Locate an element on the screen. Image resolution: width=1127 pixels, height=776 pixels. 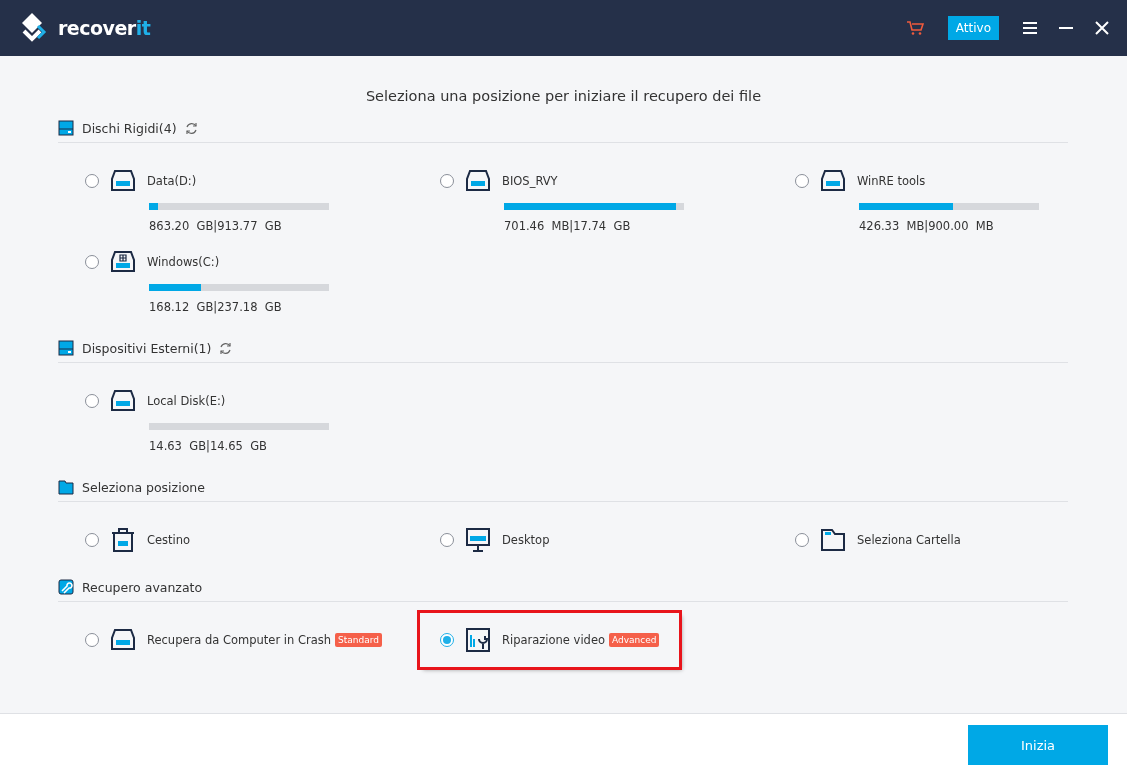
logo-text: recoverit is located at coordinates (104, 28).